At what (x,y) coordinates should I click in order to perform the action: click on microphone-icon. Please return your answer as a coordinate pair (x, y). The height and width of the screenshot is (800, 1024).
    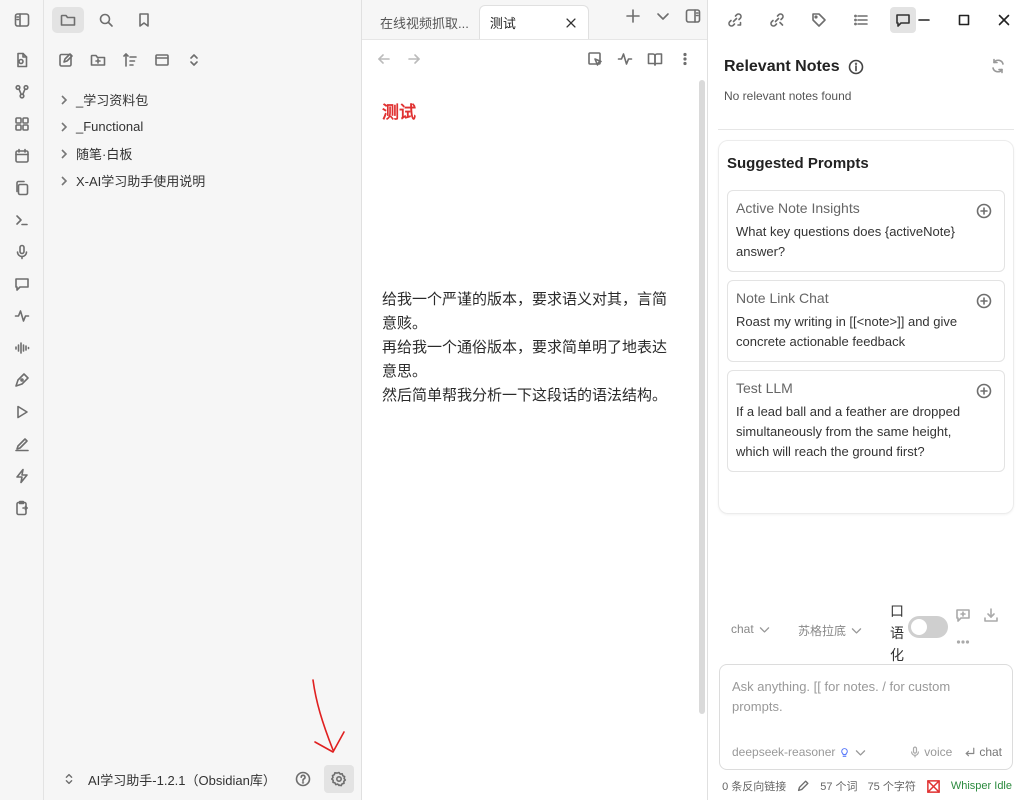
    Looking at the image, I should click on (22, 252).